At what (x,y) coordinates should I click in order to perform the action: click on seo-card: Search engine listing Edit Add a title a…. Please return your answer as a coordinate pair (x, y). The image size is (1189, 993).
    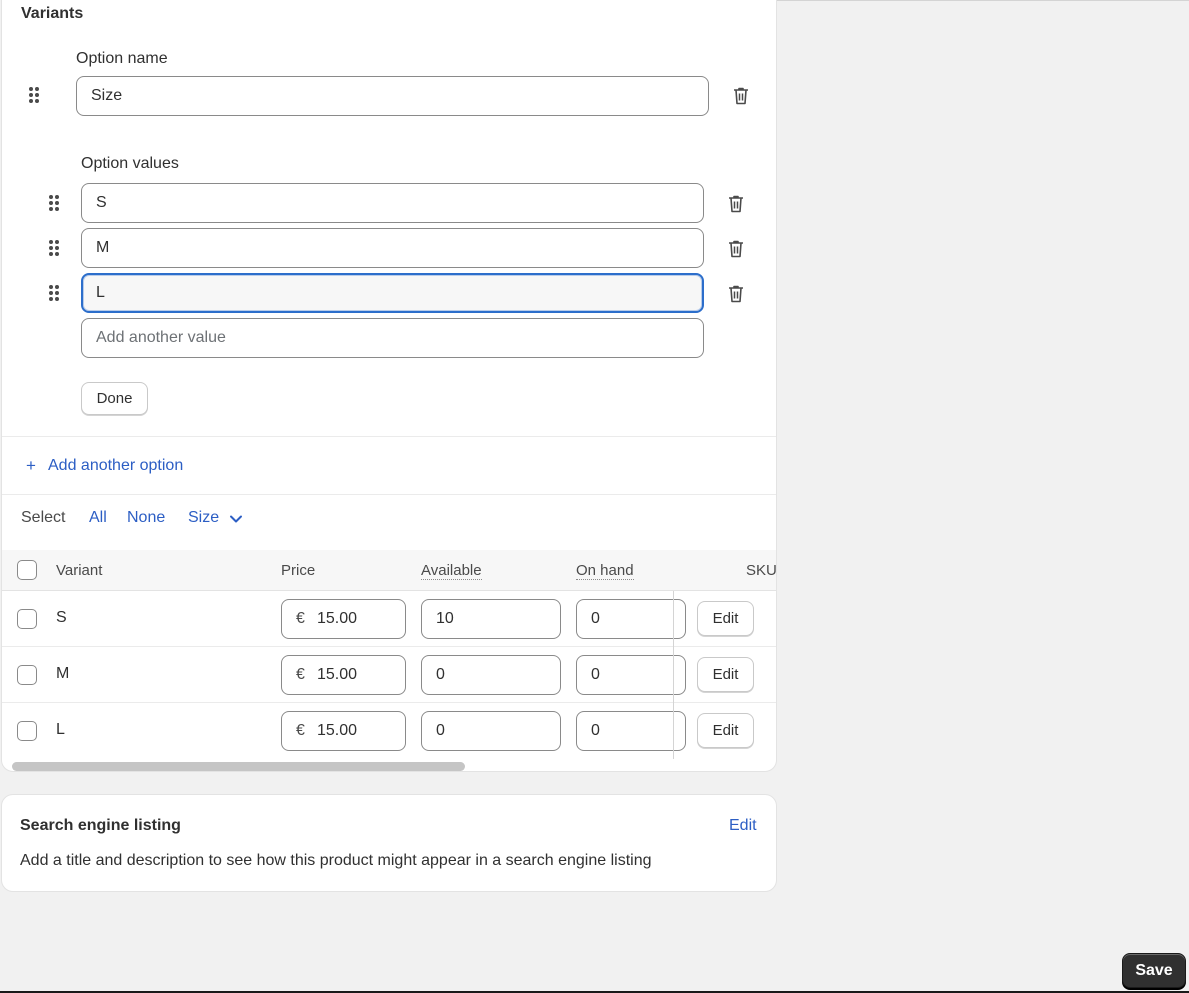
    Looking at the image, I should click on (389, 843).